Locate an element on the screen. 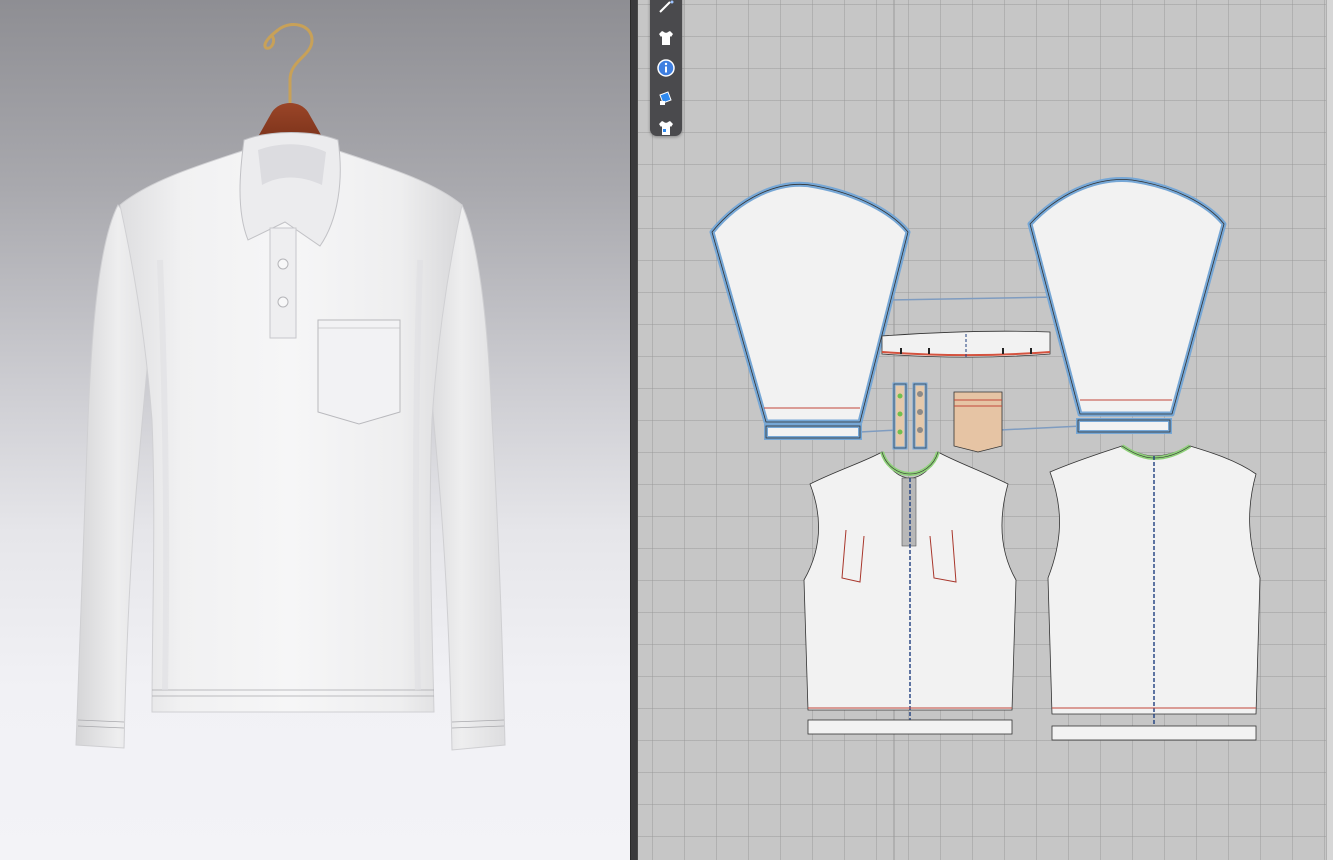 Image resolution: width=1333 pixels, height=860 pixels. pattern-left-cuff is located at coordinates (813, 432).